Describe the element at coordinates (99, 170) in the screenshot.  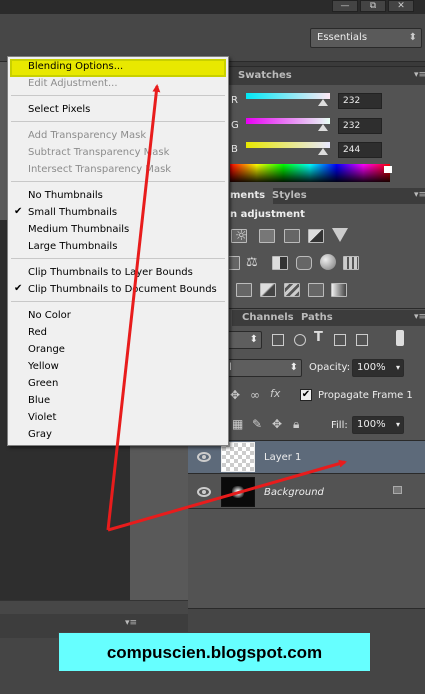
I see `menu-item-intersect-transparency-mask: Intersect Transparency Mask` at that location.